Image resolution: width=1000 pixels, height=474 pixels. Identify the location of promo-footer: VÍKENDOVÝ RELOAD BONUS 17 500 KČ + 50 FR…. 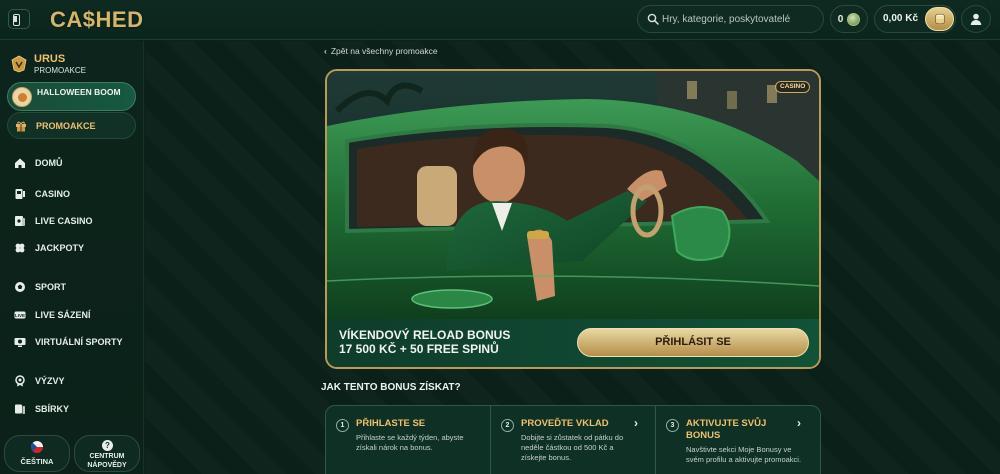
(573, 343).